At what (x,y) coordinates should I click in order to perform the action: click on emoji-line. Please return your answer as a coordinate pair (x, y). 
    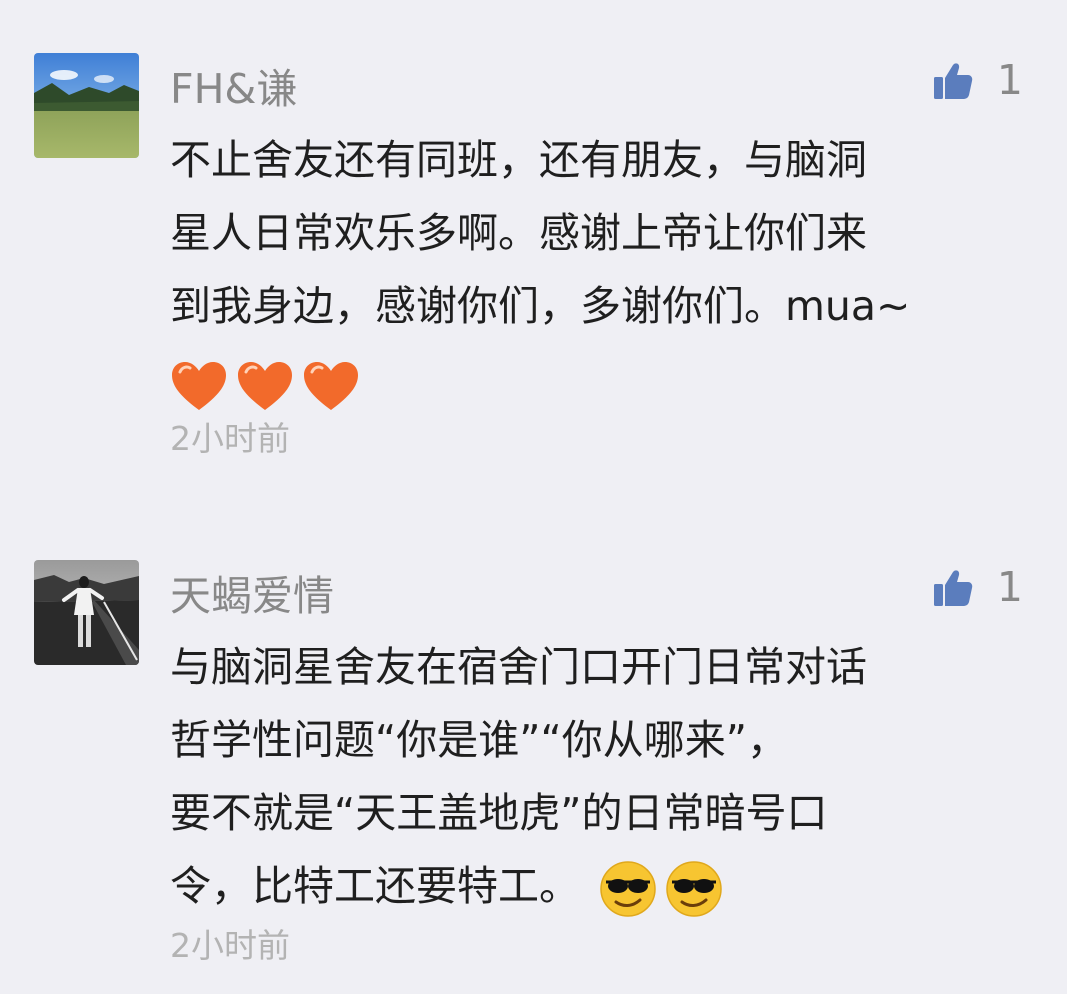
    Looking at the image, I should click on (600, 379).